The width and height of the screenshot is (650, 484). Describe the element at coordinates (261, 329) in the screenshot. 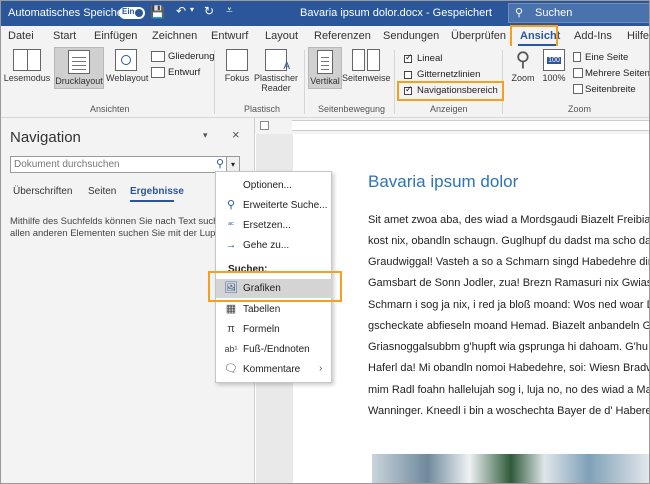

I see `menu-item-label: Formeln` at that location.